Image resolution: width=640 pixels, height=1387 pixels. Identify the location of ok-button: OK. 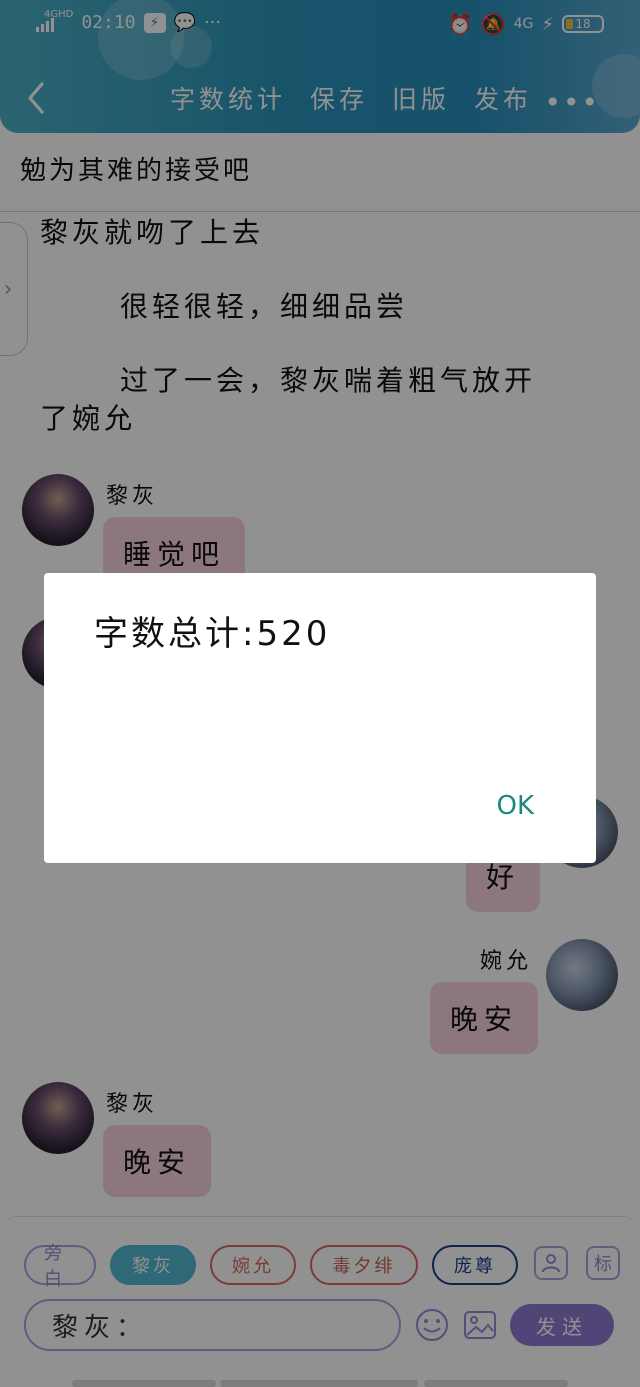
(515, 806).